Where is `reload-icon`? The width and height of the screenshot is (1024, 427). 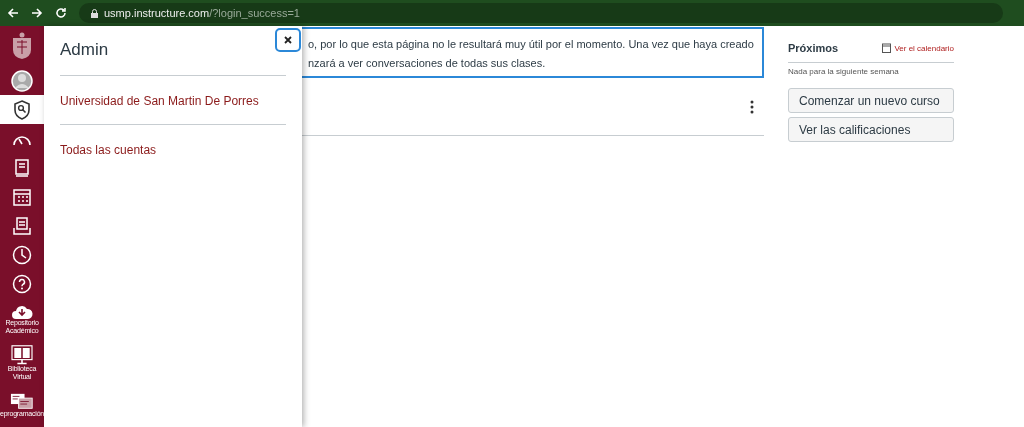
reload-icon is located at coordinates (61, 13).